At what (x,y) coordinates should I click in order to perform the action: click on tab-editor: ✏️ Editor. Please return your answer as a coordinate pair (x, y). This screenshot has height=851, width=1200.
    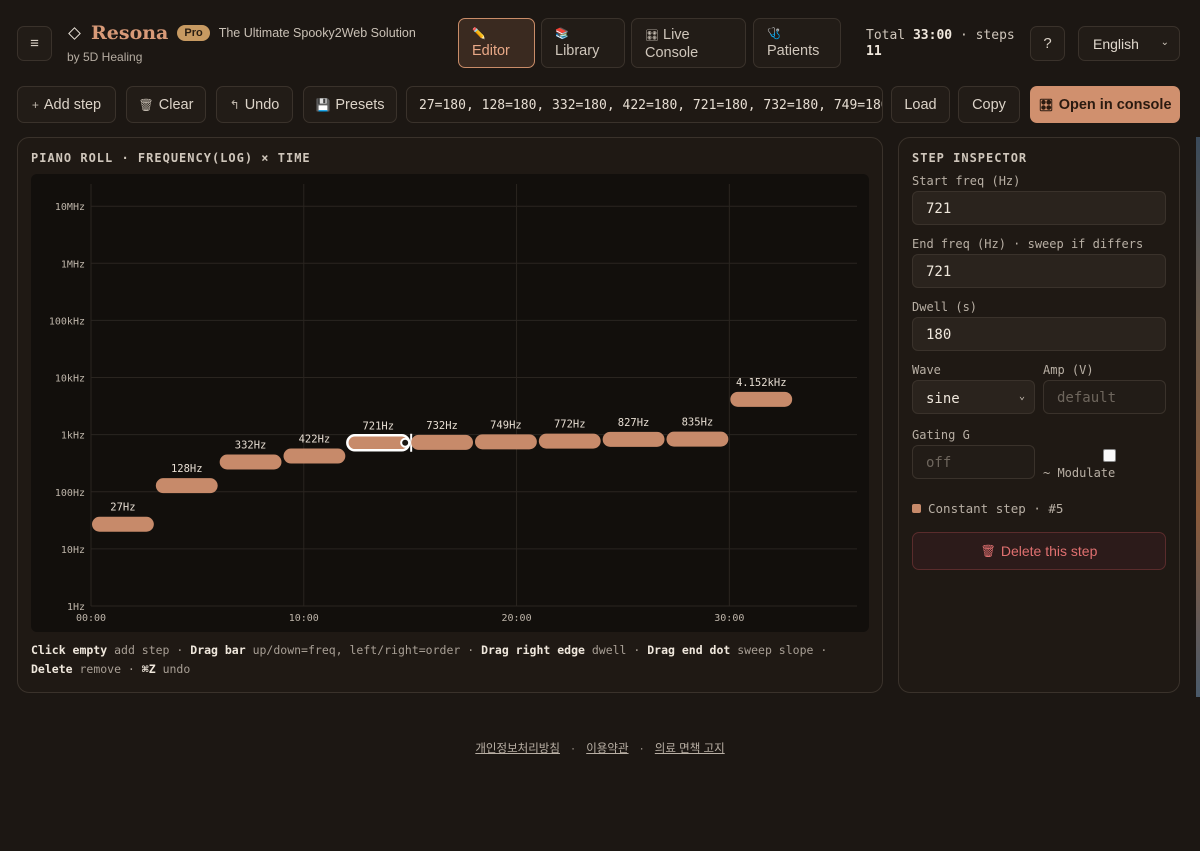
    Looking at the image, I should click on (496, 43).